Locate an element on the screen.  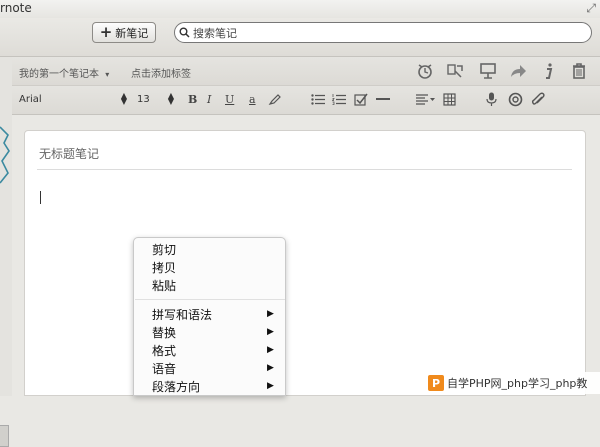
title-divider is located at coordinates (304, 169).